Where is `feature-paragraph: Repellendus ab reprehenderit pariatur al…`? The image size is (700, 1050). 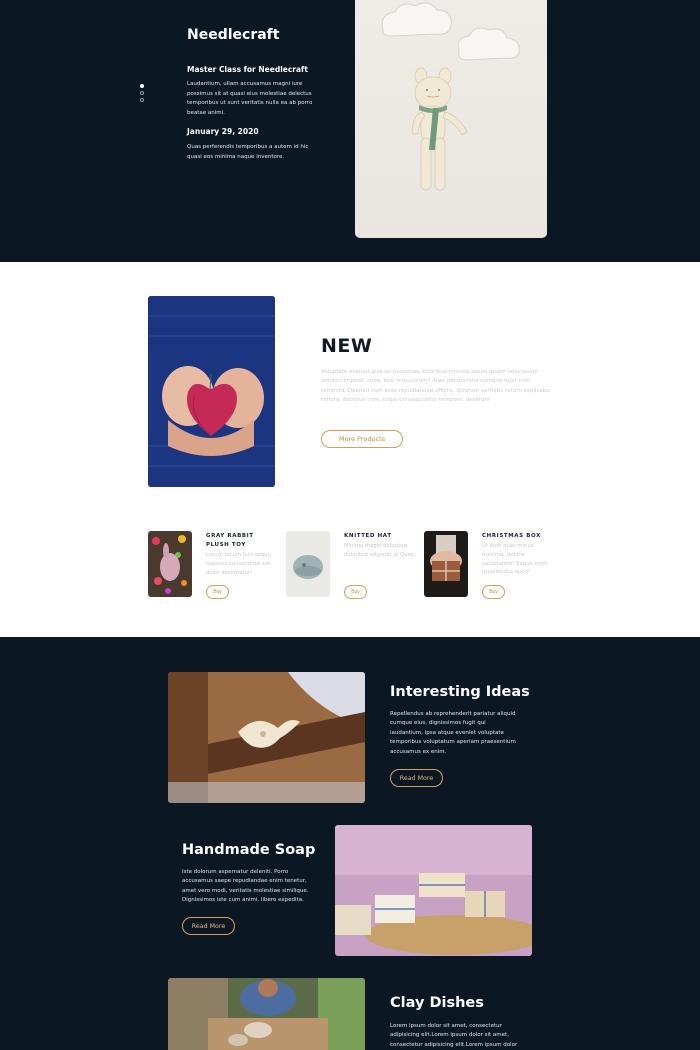 feature-paragraph: Repellendus ab reprehenderit pariatur al… is located at coordinates (453, 733).